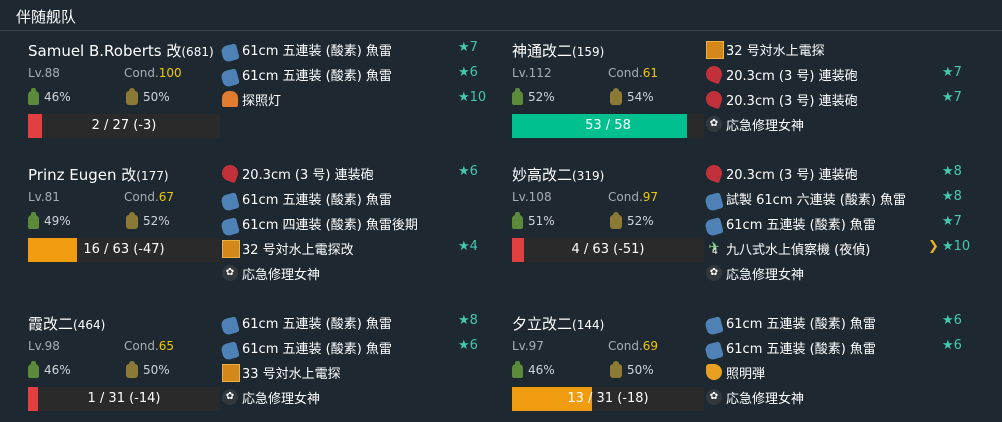 This screenshot has height=422, width=1002. What do you see at coordinates (558, 50) in the screenshot?
I see `ship-name: 神通改二(159)` at bounding box center [558, 50].